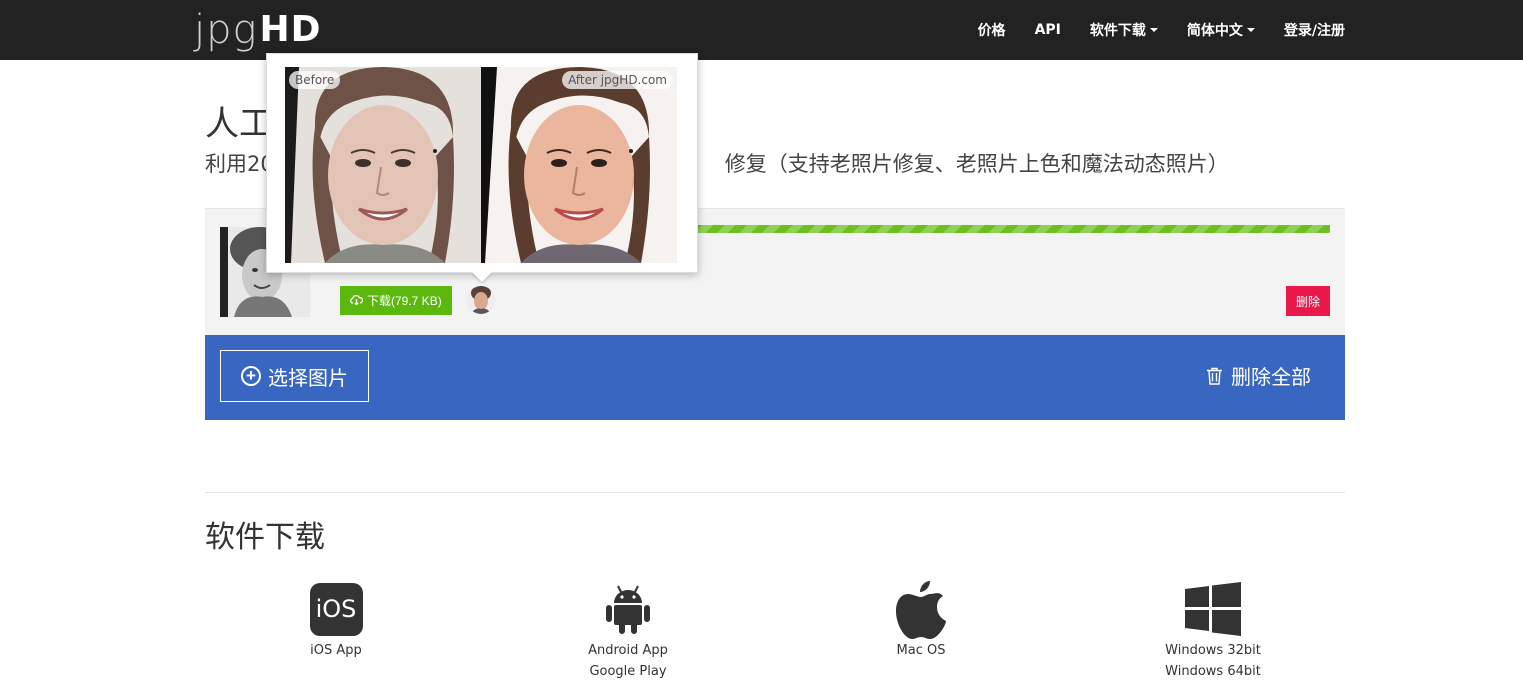 This screenshot has width=1523, height=690. What do you see at coordinates (226, 30) in the screenshot?
I see `logo-light-text: jpg` at bounding box center [226, 30].